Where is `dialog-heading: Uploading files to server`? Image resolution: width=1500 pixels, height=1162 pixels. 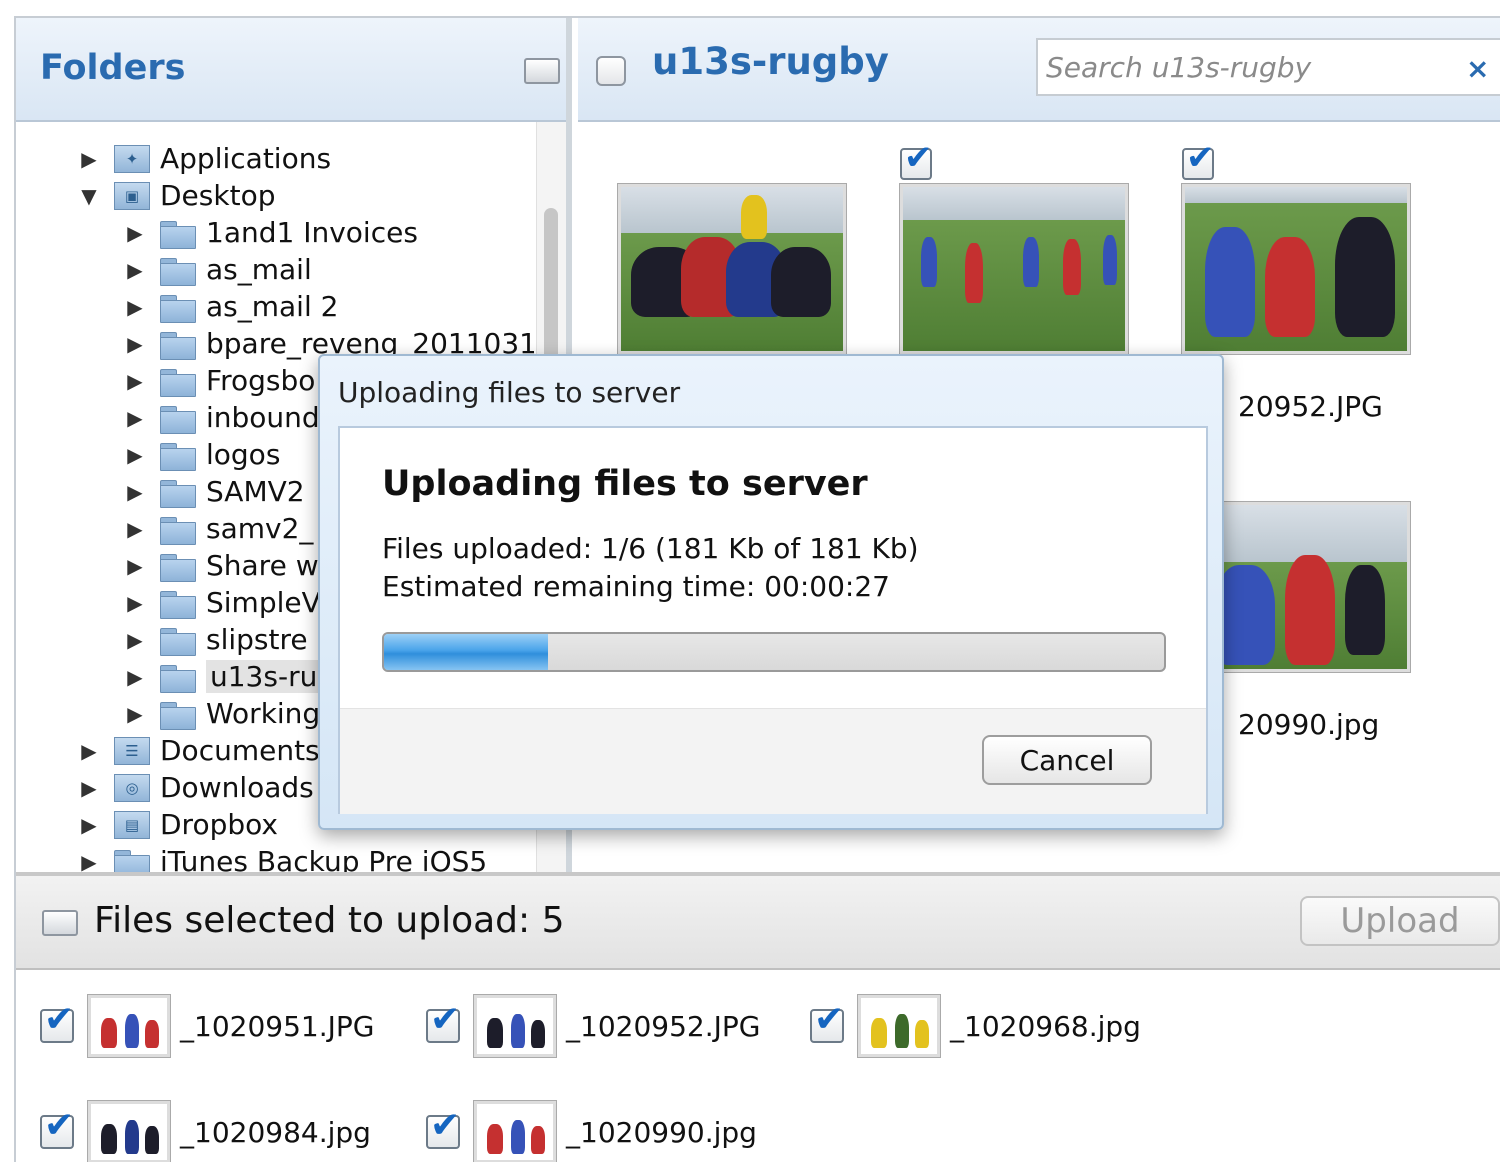
dialog-heading: Uploading files to server is located at coordinates (625, 484).